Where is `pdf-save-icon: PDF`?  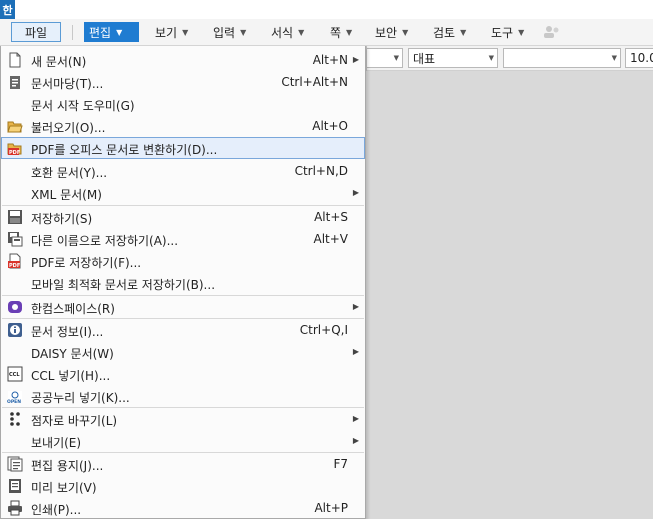
pdf-save-icon: PDF is located at coordinates (14, 261).